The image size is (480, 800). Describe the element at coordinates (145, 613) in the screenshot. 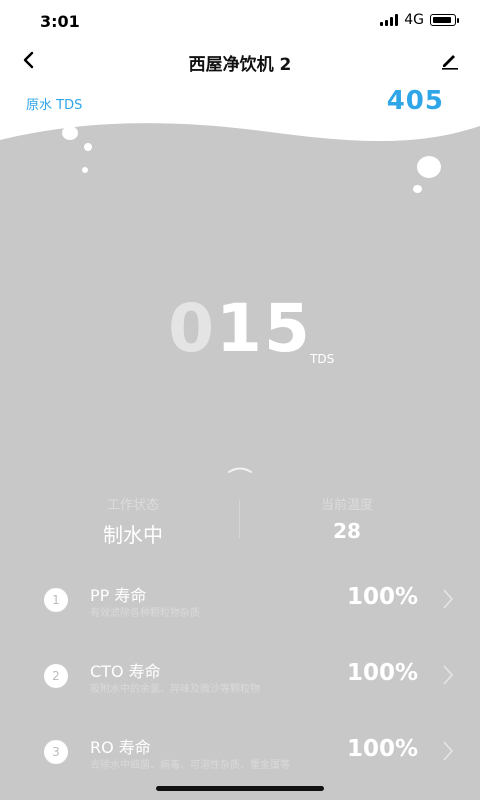

I see `filter-desc: 有效滤除各种颗粒物杂质` at that location.